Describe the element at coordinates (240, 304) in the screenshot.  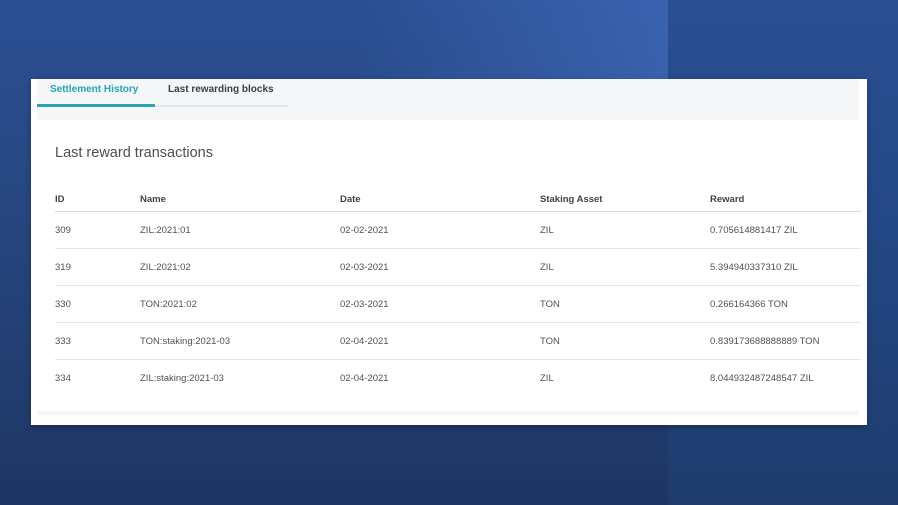
I see `cell-name: TON:2021:02` at that location.